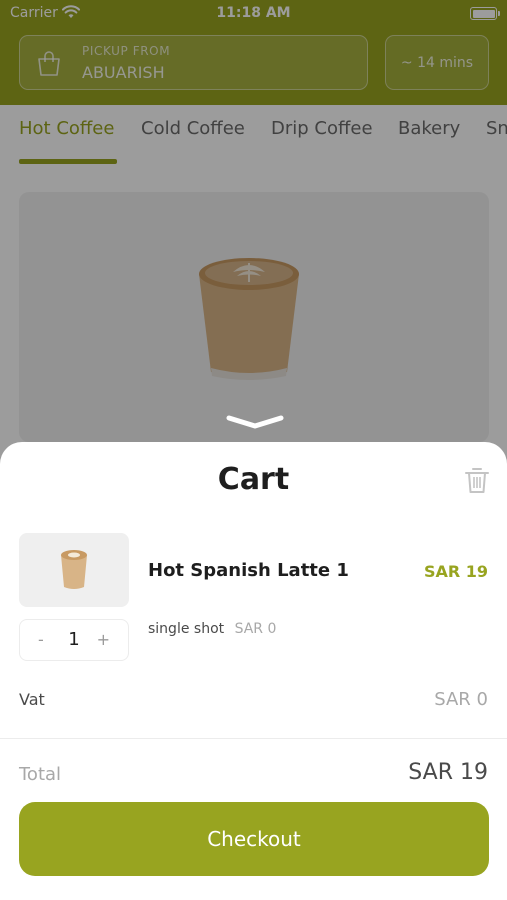  What do you see at coordinates (32, 699) in the screenshot?
I see `vat-label: Vat` at bounding box center [32, 699].